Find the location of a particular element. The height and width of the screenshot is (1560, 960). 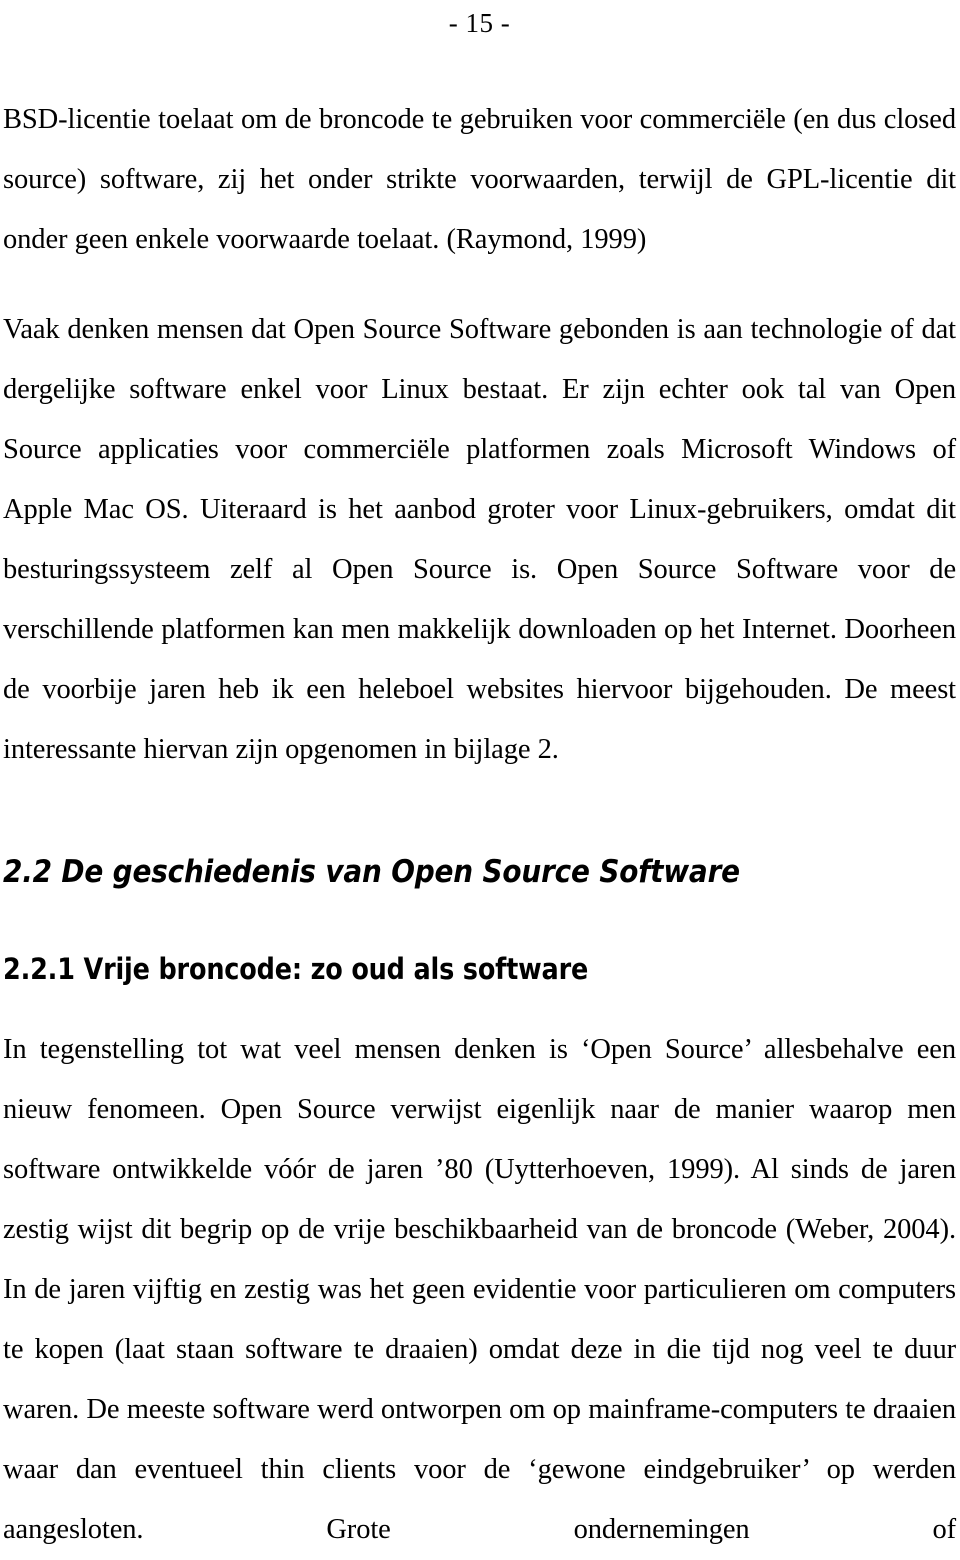

heading-spacer is located at coordinates (479, 921).